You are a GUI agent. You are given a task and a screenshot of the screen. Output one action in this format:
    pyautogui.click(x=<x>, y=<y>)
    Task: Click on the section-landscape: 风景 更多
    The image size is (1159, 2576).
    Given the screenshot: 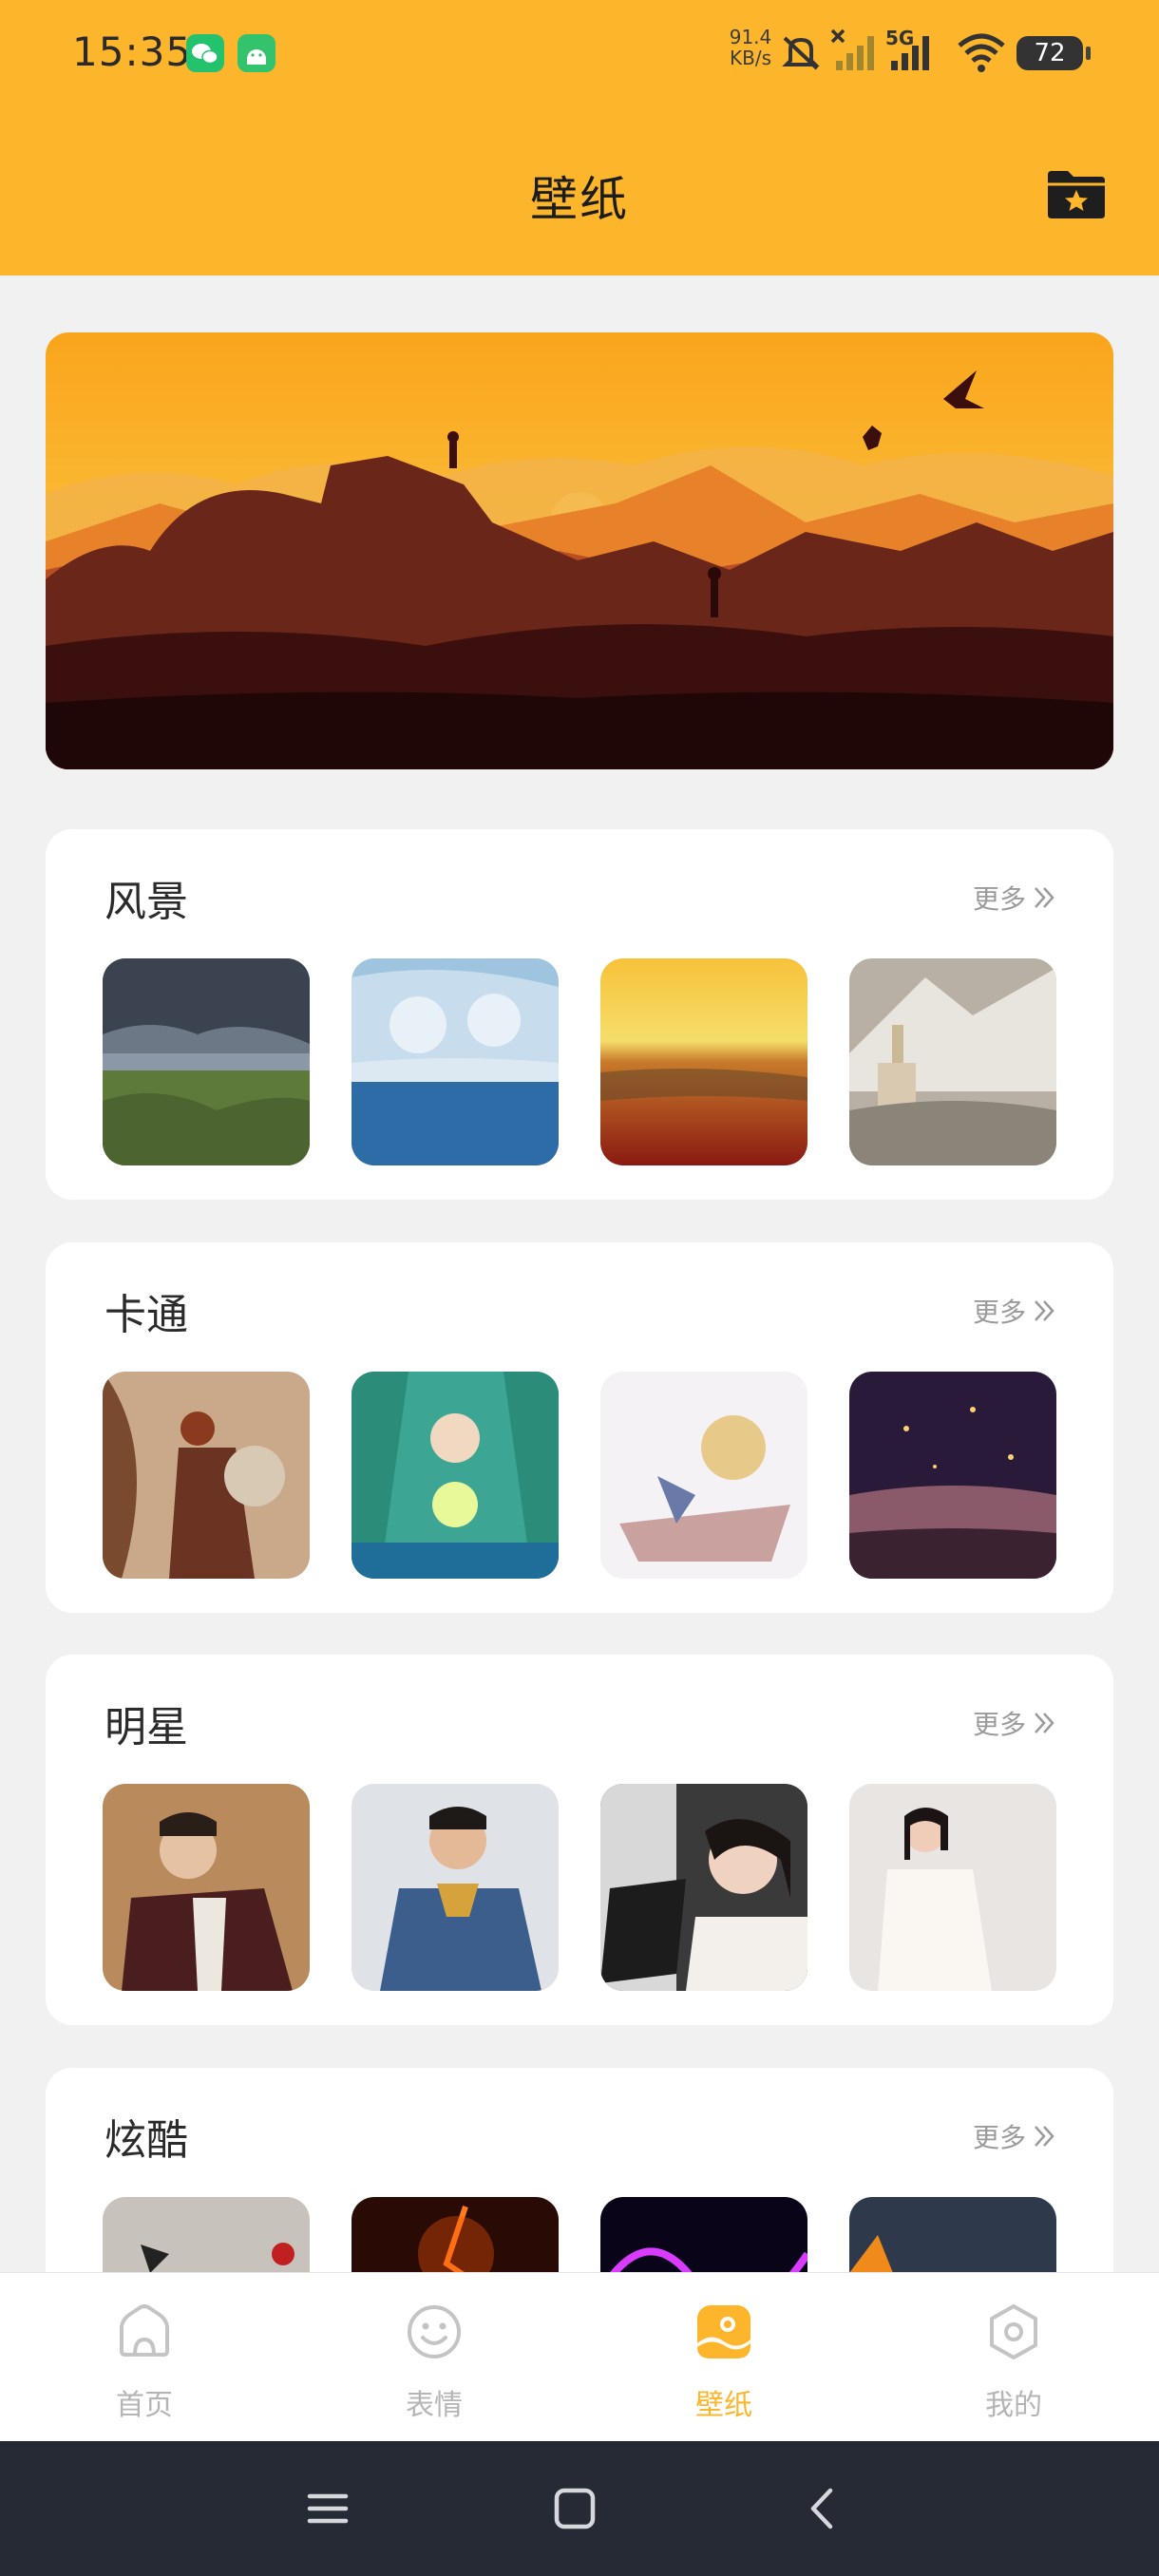 What is the action you would take?
    pyautogui.click(x=579, y=1014)
    